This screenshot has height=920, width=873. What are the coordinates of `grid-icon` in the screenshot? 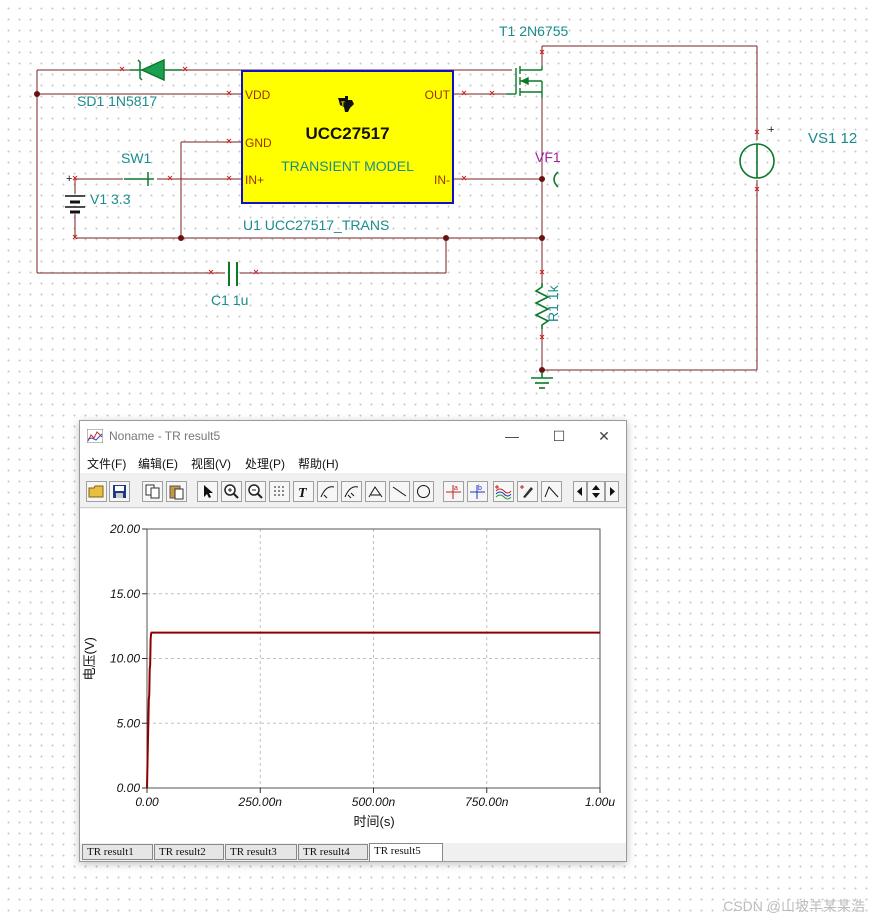 It's located at (279, 491).